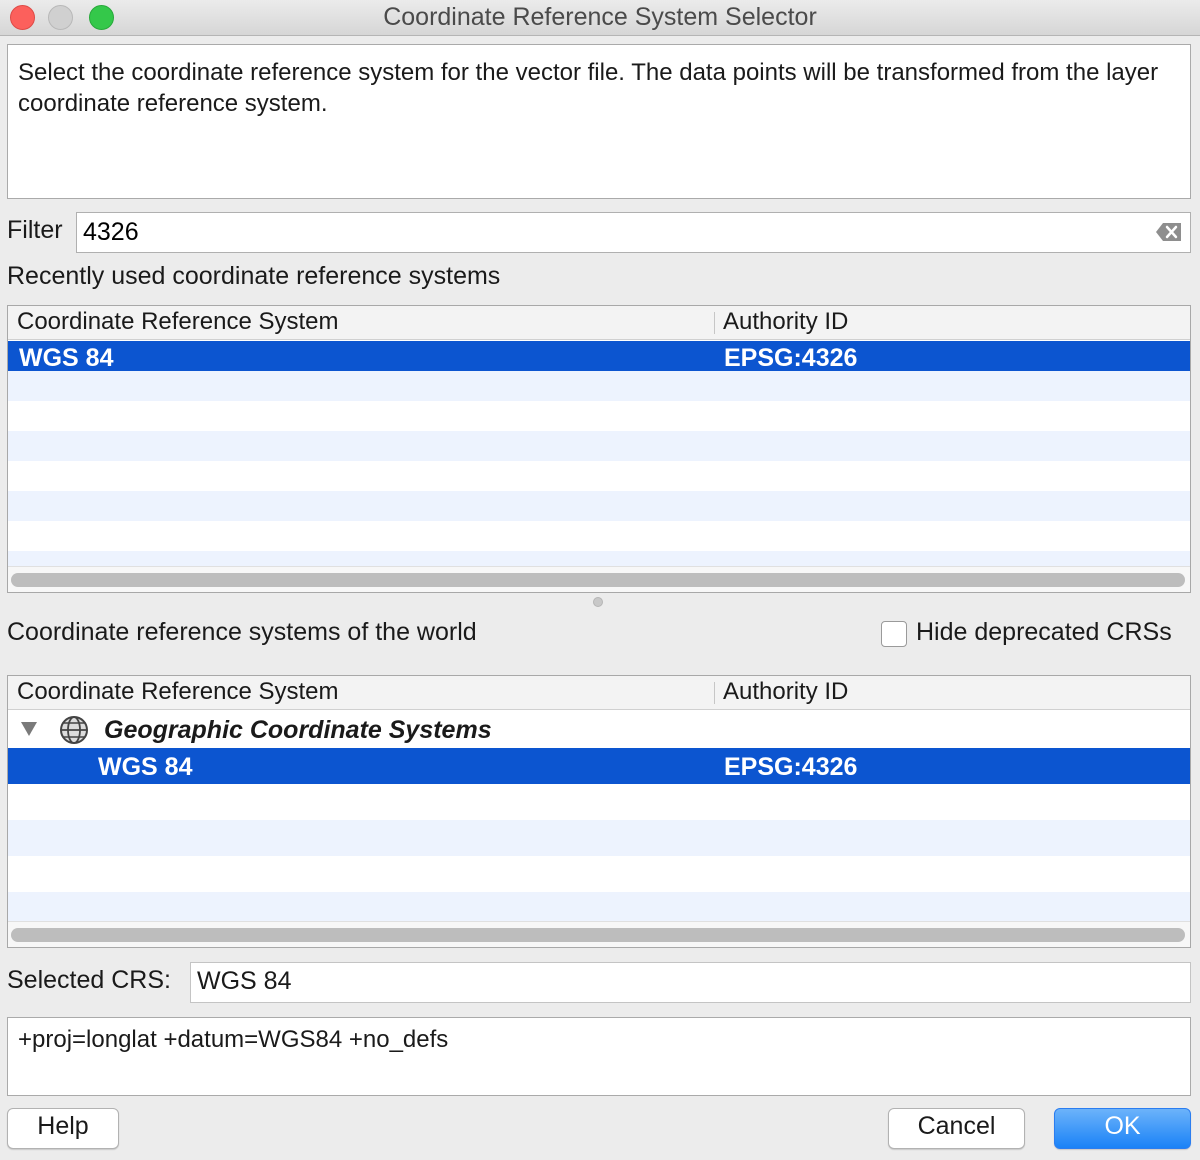 Image resolution: width=1200 pixels, height=1160 pixels. Describe the element at coordinates (599, 356) in the screenshot. I see `table-row: WGS 84 EPSG:4326` at that location.